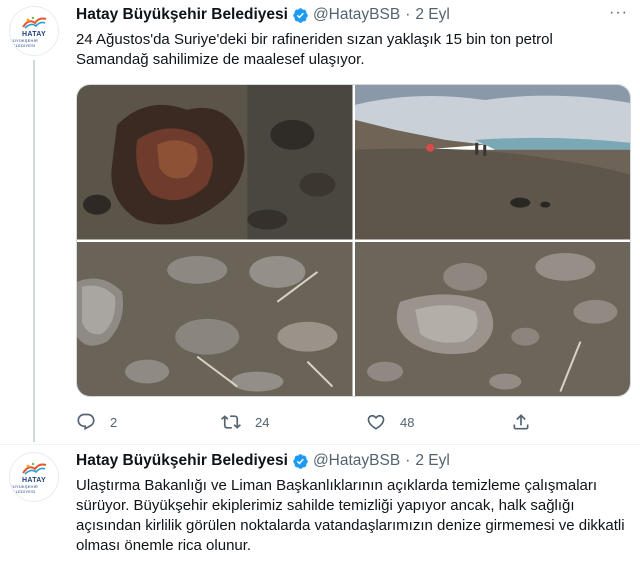 The width and height of the screenshot is (640, 570). What do you see at coordinates (438, 422) in the screenshot?
I see `like-button: 48` at bounding box center [438, 422].